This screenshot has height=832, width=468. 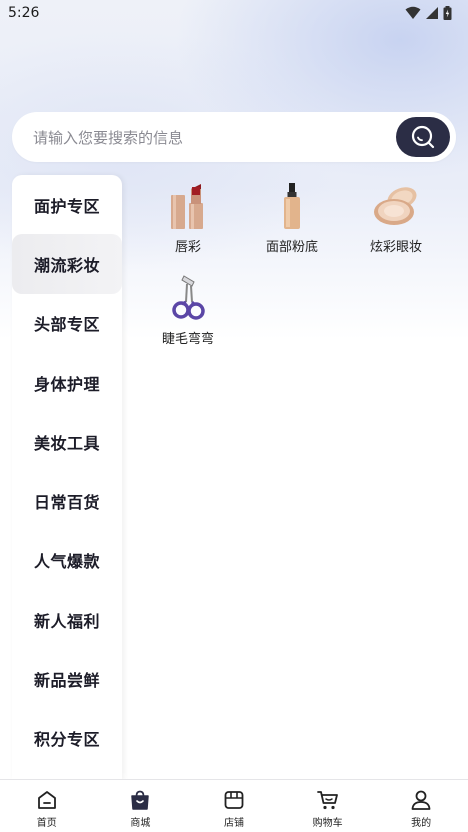 I want to click on nav-profile: 我的, so click(x=421, y=806).